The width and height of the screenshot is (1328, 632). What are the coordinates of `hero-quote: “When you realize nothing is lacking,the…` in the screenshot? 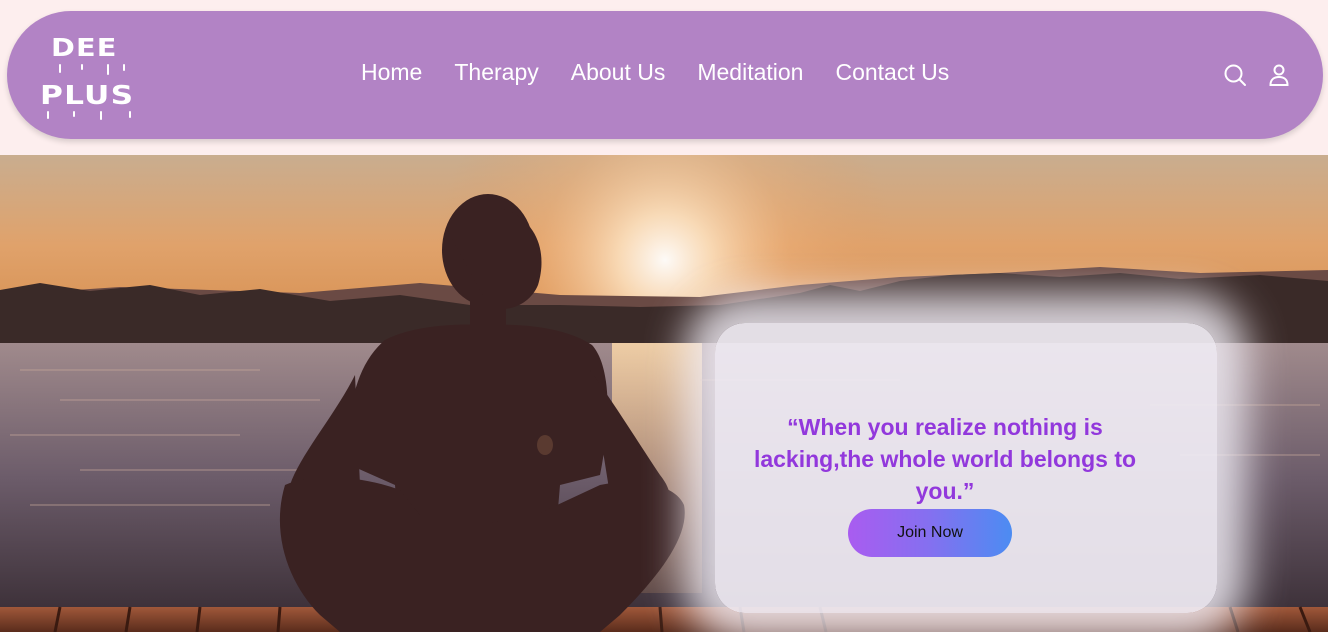 It's located at (945, 459).